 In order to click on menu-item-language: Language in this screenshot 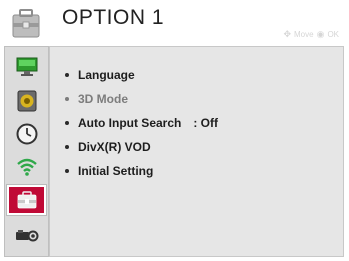, I will do `click(141, 75)`.